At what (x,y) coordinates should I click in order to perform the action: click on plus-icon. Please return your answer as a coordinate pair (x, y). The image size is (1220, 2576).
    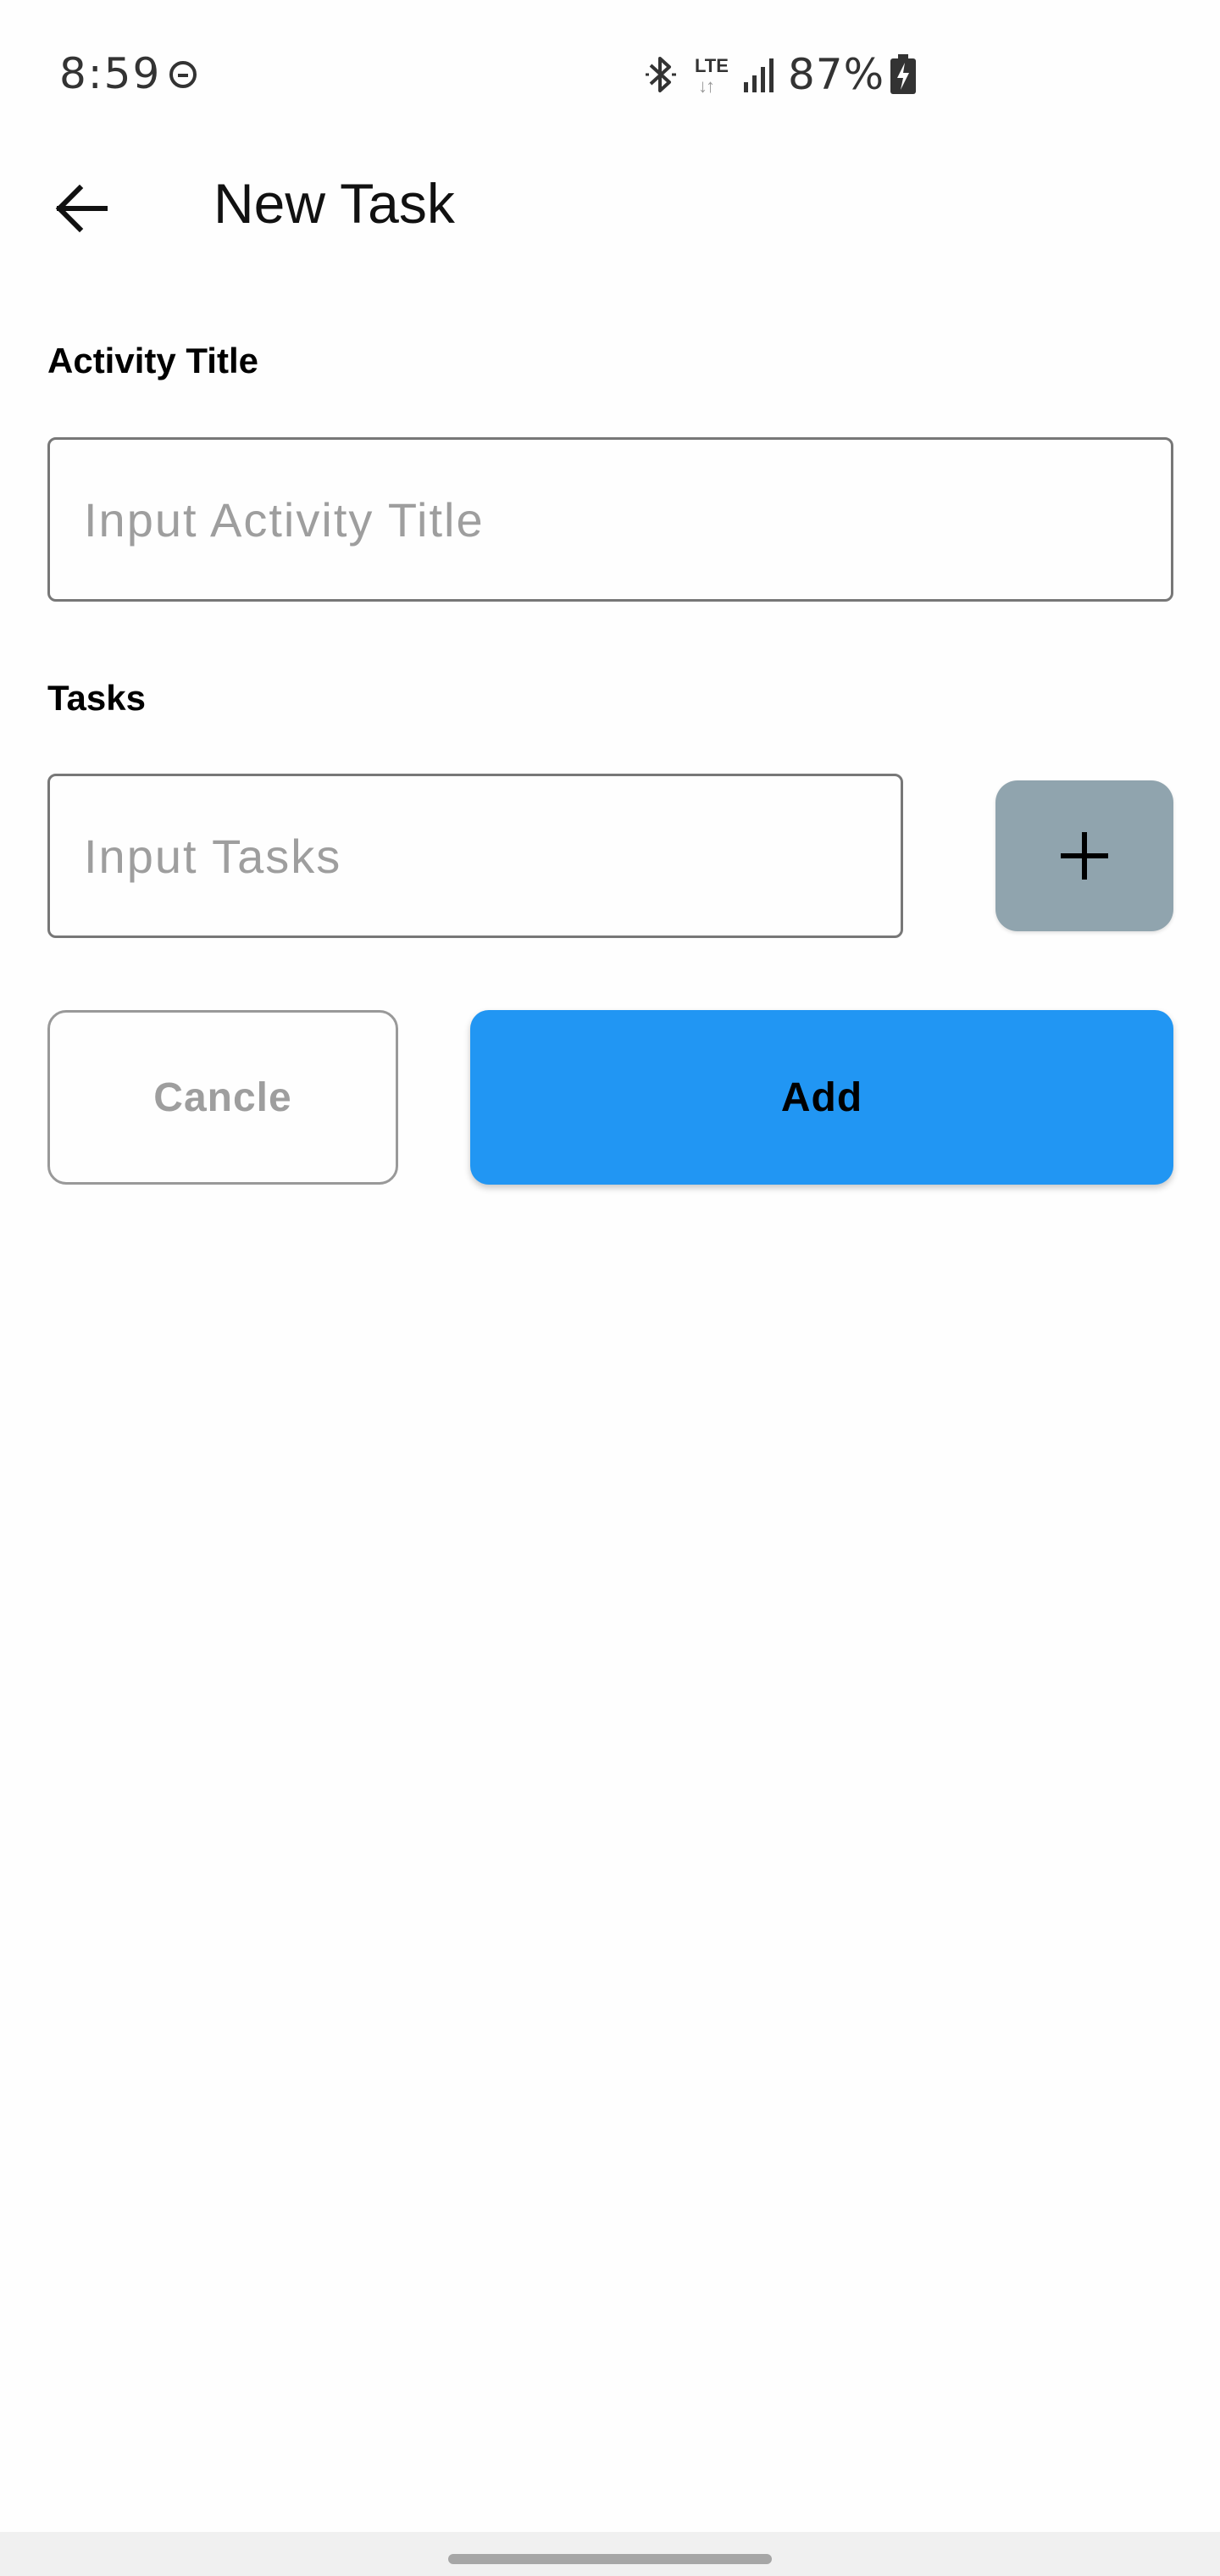
    Looking at the image, I should click on (1084, 856).